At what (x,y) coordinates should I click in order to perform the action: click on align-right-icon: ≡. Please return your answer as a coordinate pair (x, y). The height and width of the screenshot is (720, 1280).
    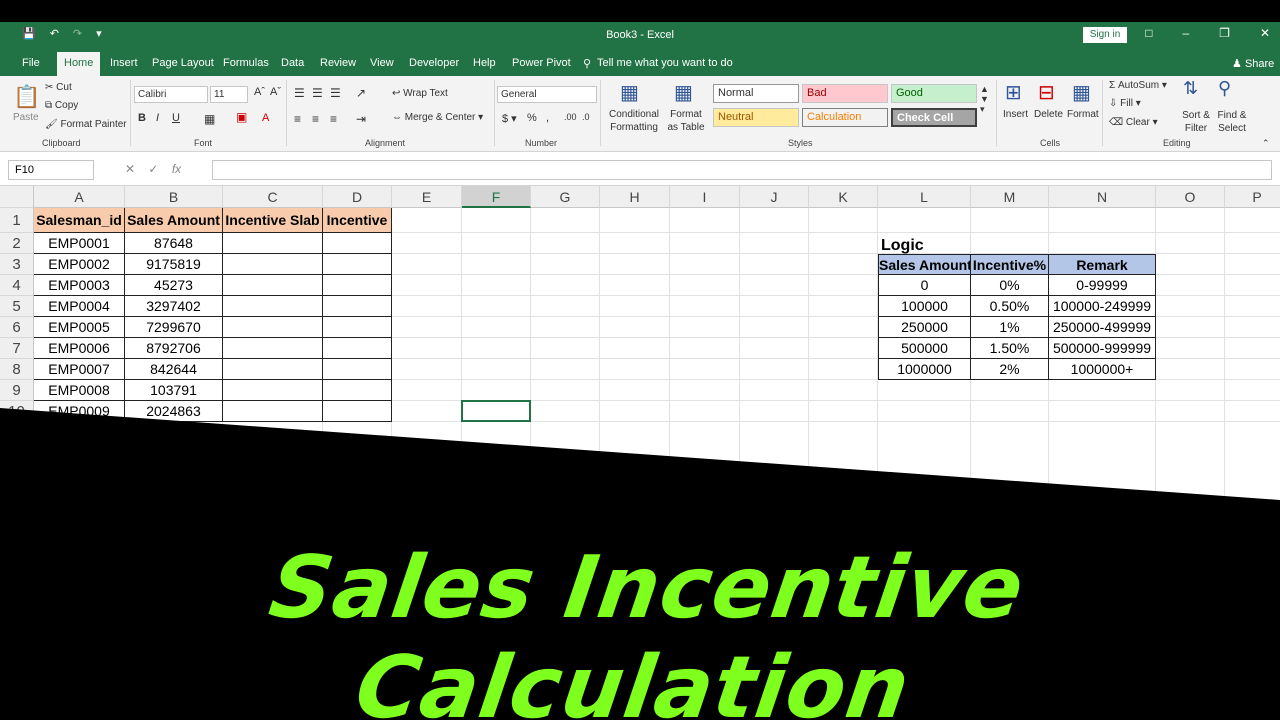
    Looking at the image, I should click on (333, 119).